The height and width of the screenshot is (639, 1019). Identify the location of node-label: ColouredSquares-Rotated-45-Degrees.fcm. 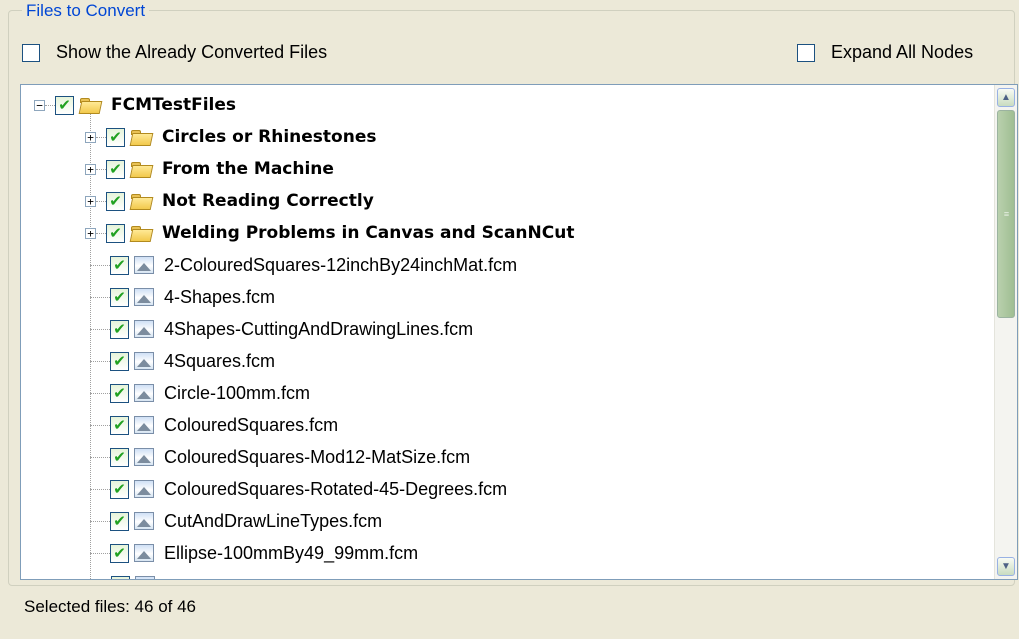
(336, 488).